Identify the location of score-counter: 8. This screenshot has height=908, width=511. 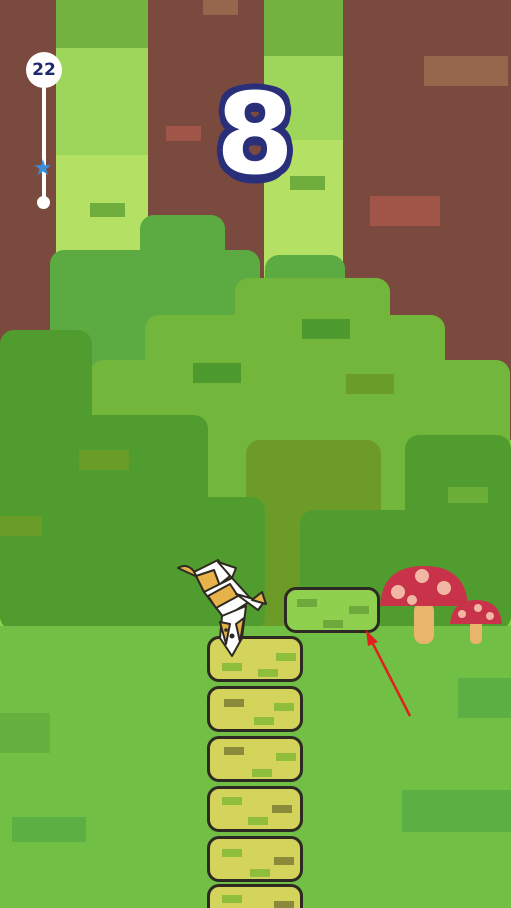
(255, 135).